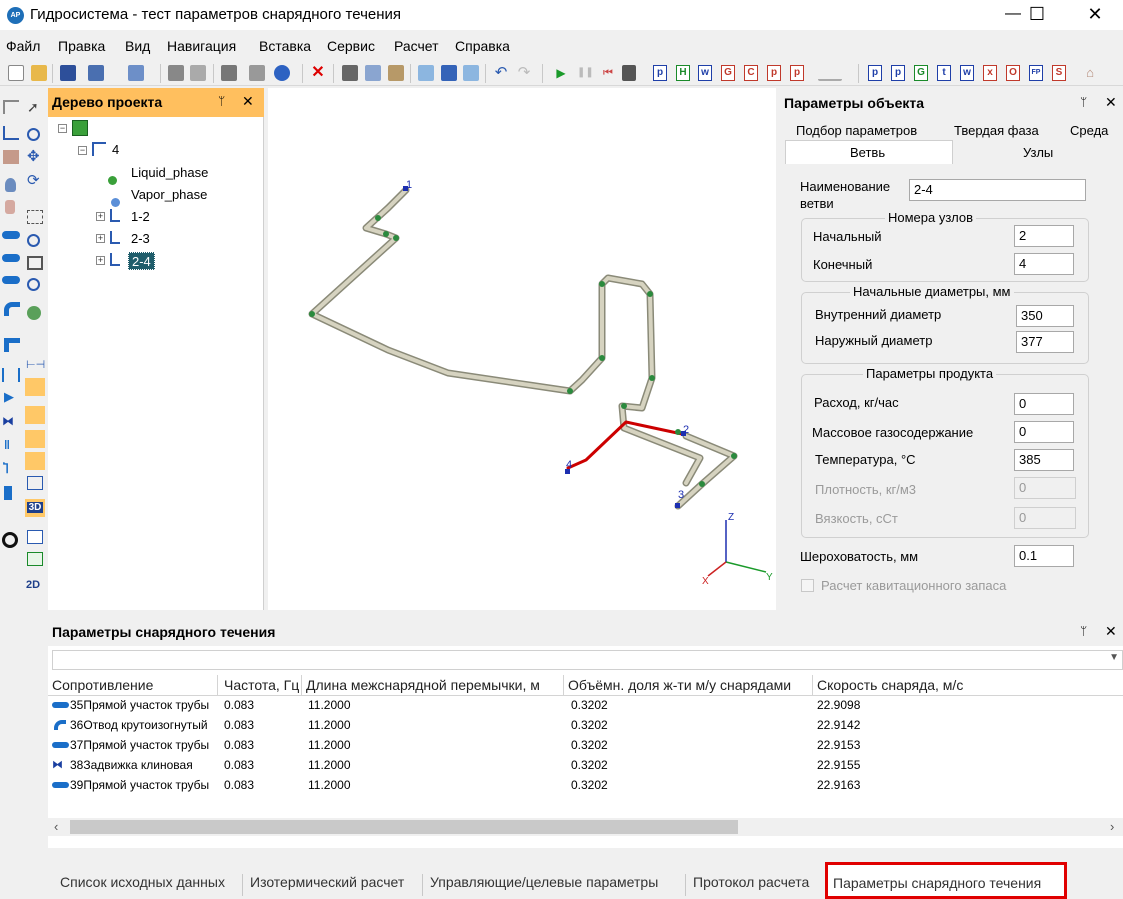 The height and width of the screenshot is (899, 1123). I want to click on menu-calculation: Расчет, so click(416, 46).